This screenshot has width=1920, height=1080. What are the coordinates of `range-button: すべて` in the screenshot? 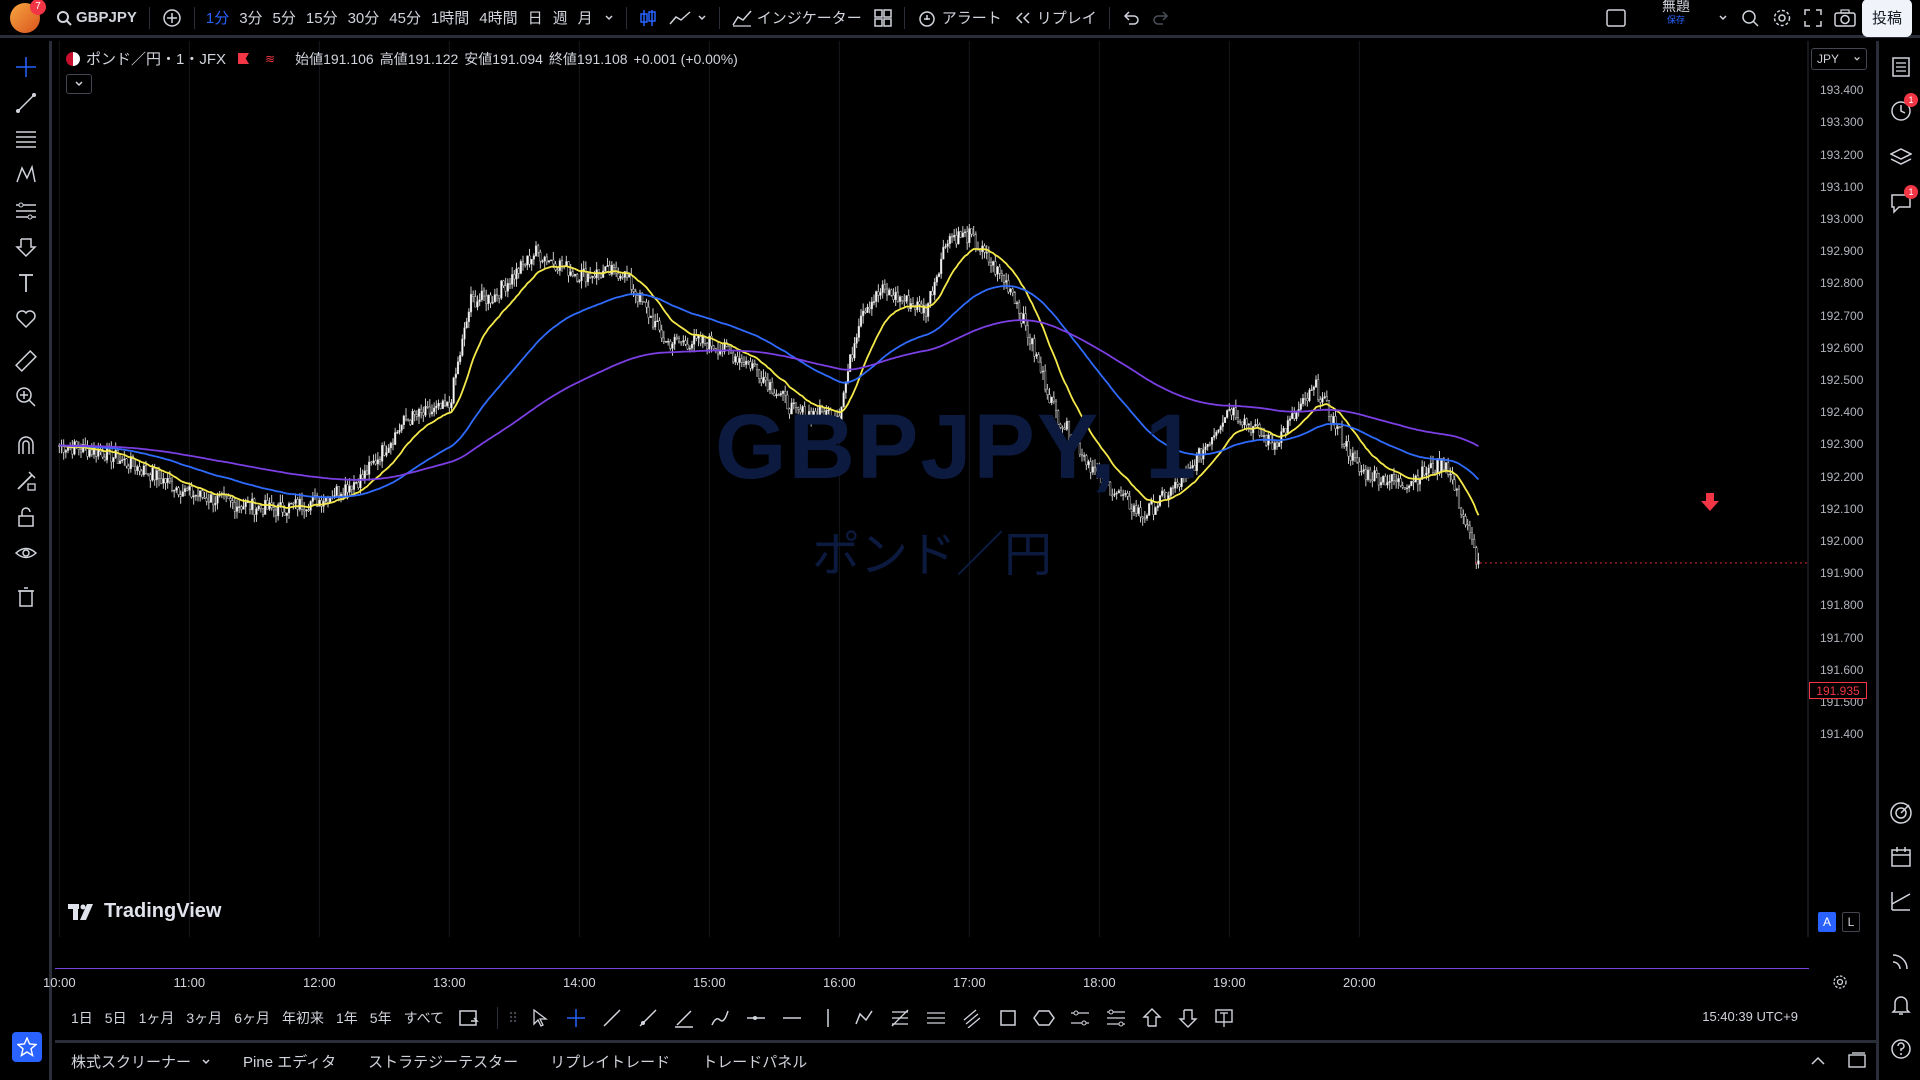 It's located at (424, 1018).